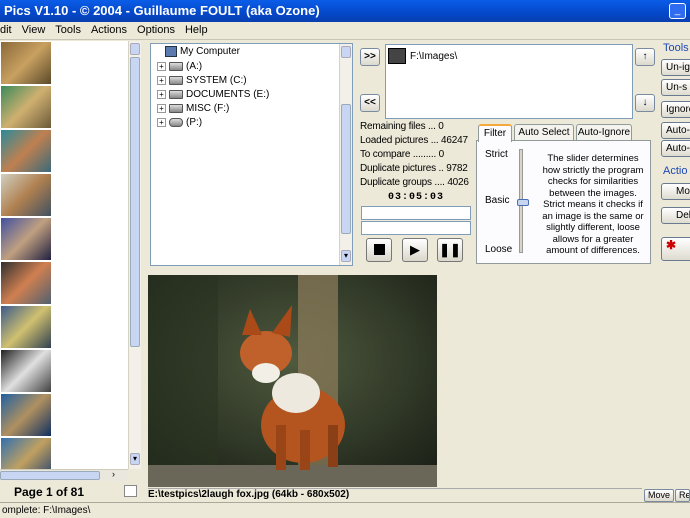  Describe the element at coordinates (604, 132) in the screenshot. I see `tab-auto-ignore: Auto-Ignore` at that location.